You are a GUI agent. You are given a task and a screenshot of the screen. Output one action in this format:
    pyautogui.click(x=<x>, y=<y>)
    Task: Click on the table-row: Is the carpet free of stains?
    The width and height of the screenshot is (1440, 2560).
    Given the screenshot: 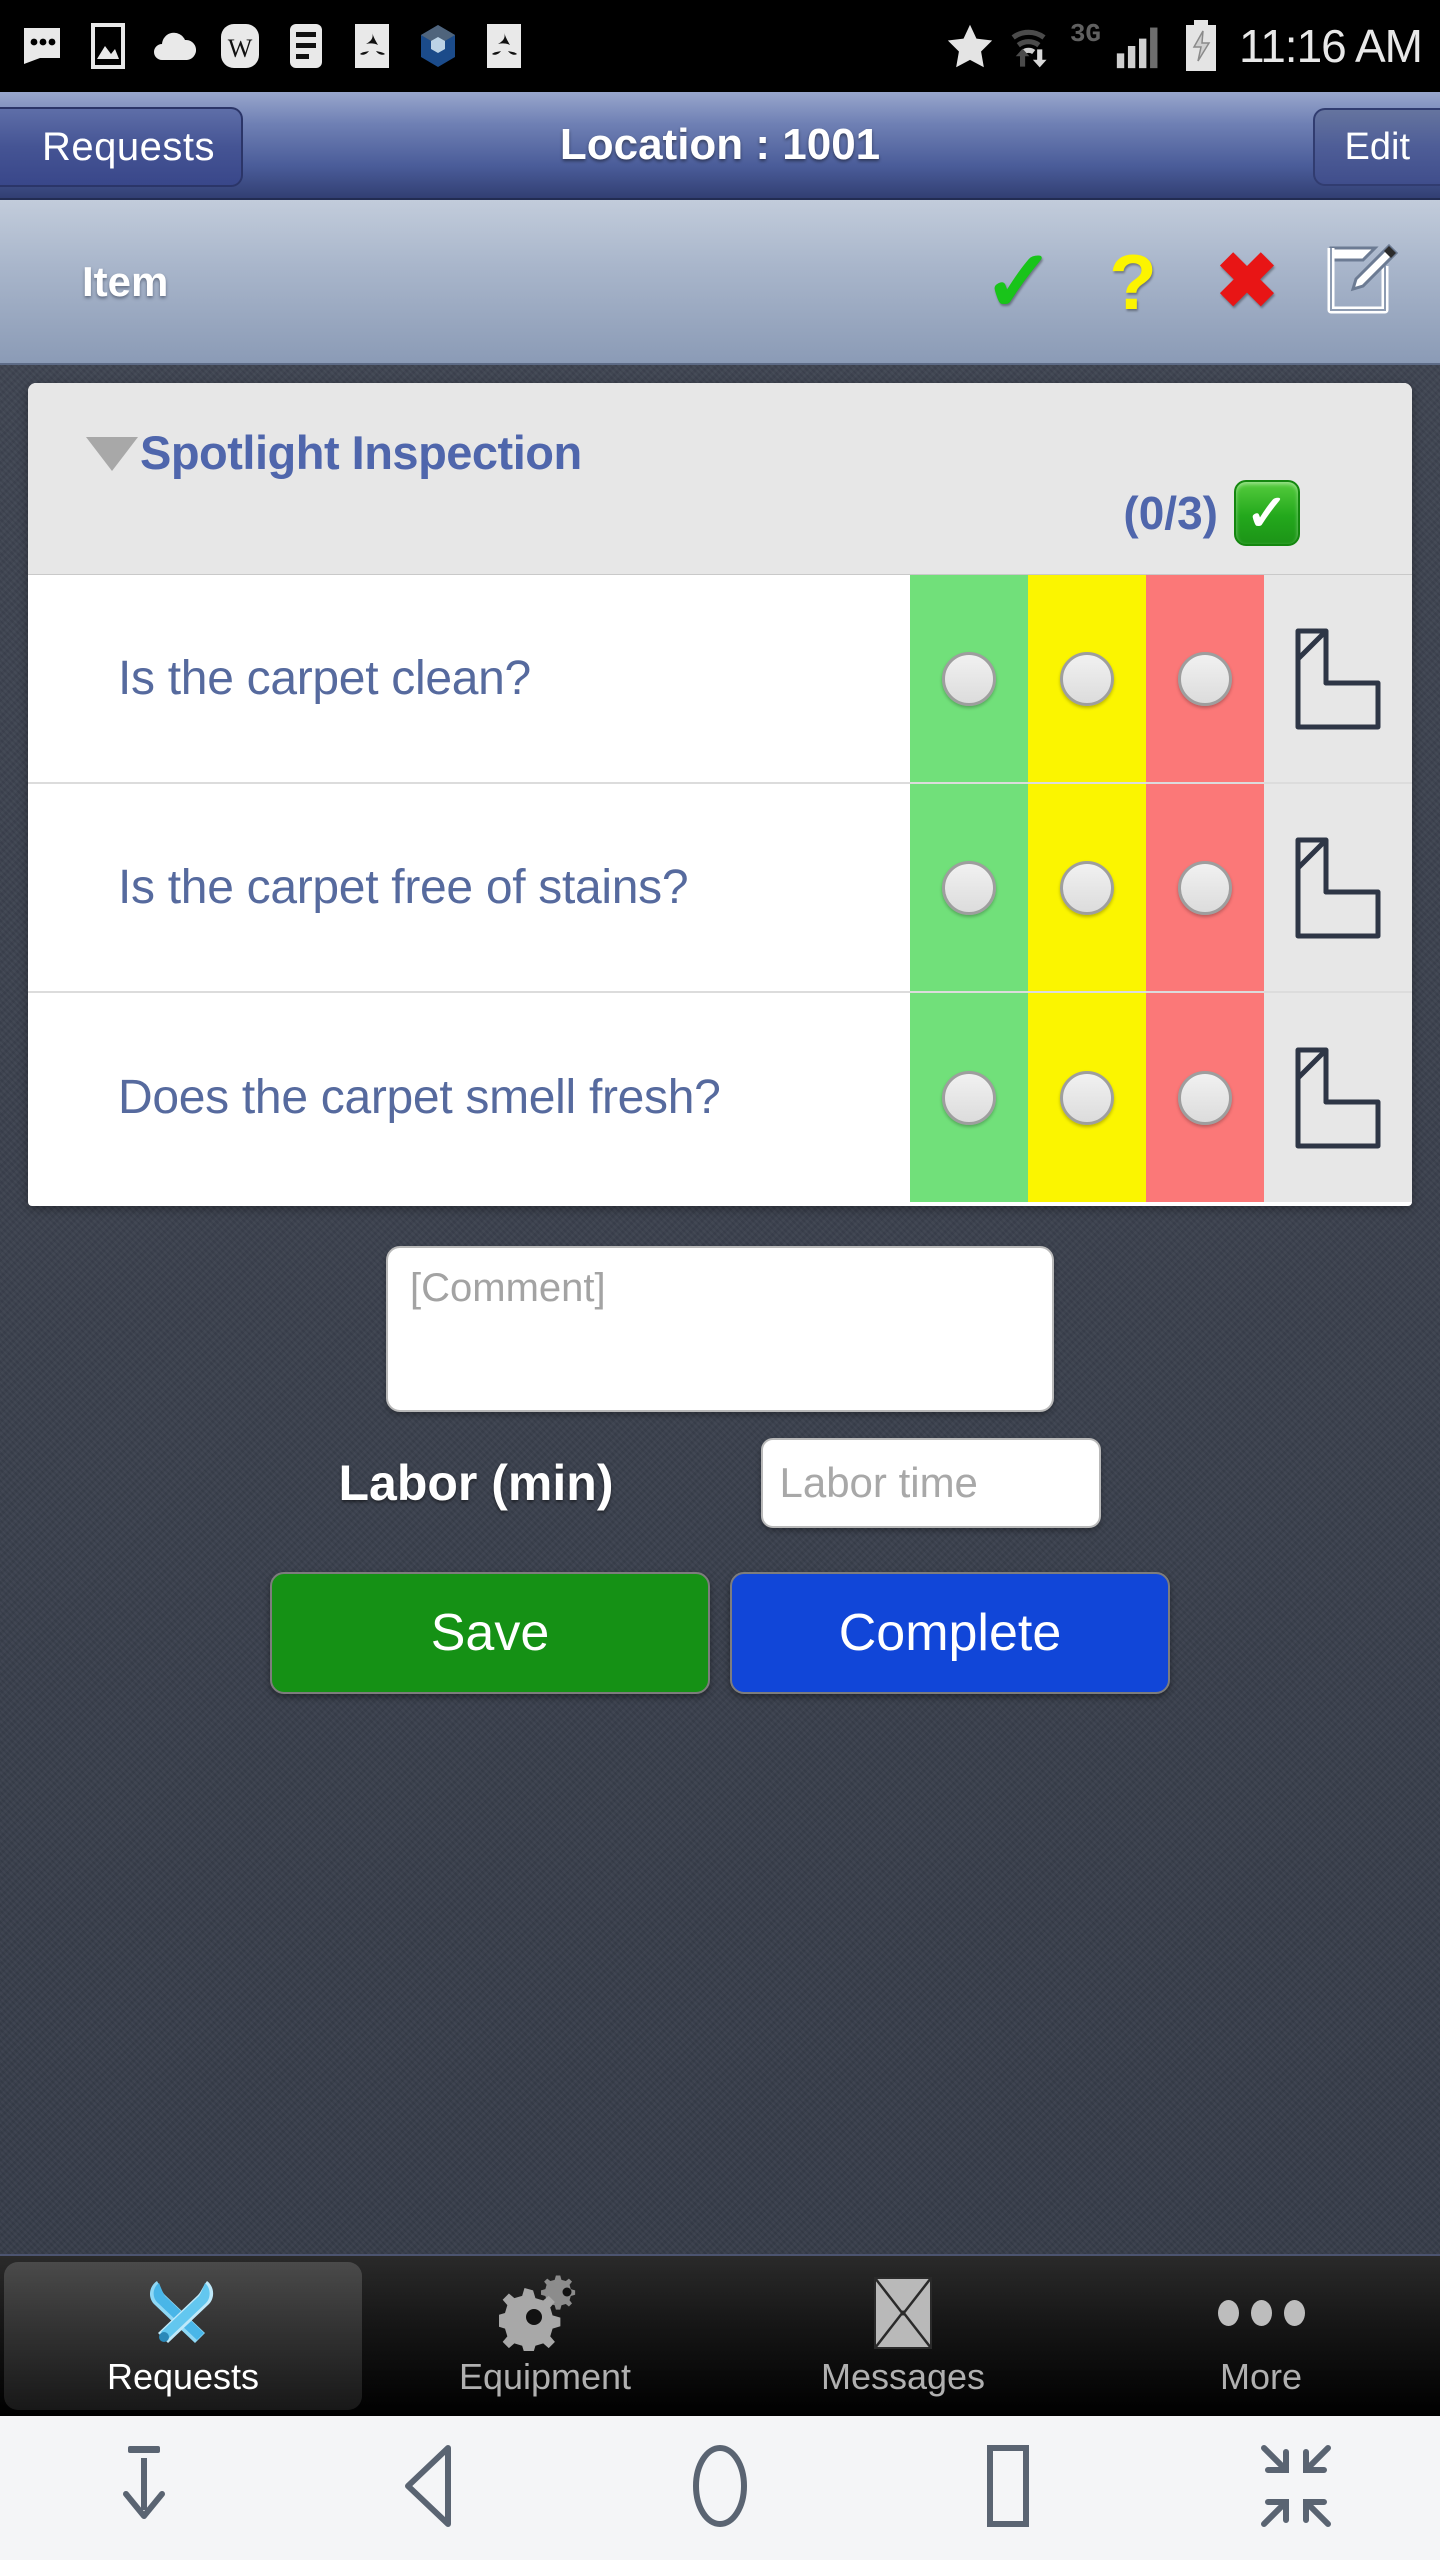 What is the action you would take?
    pyautogui.click(x=720, y=888)
    